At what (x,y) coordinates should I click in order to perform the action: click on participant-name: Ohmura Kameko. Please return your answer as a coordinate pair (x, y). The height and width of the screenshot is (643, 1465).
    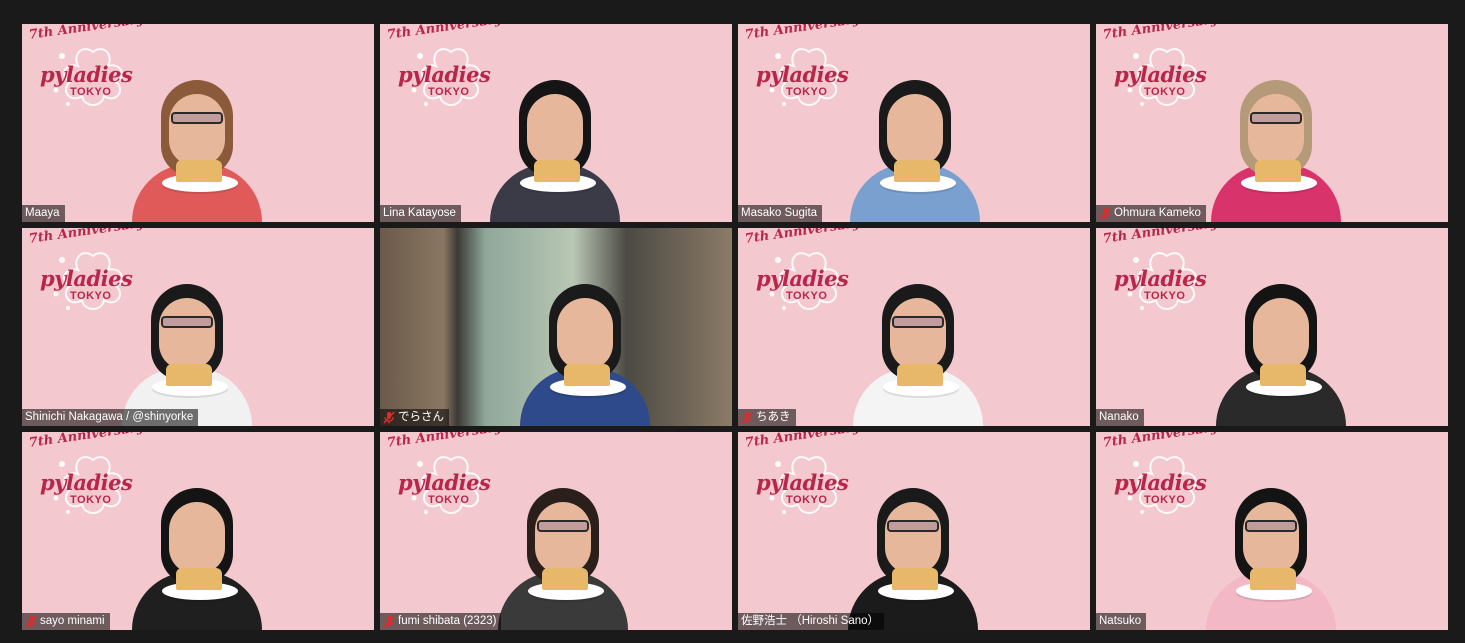
    Looking at the image, I should click on (1157, 213).